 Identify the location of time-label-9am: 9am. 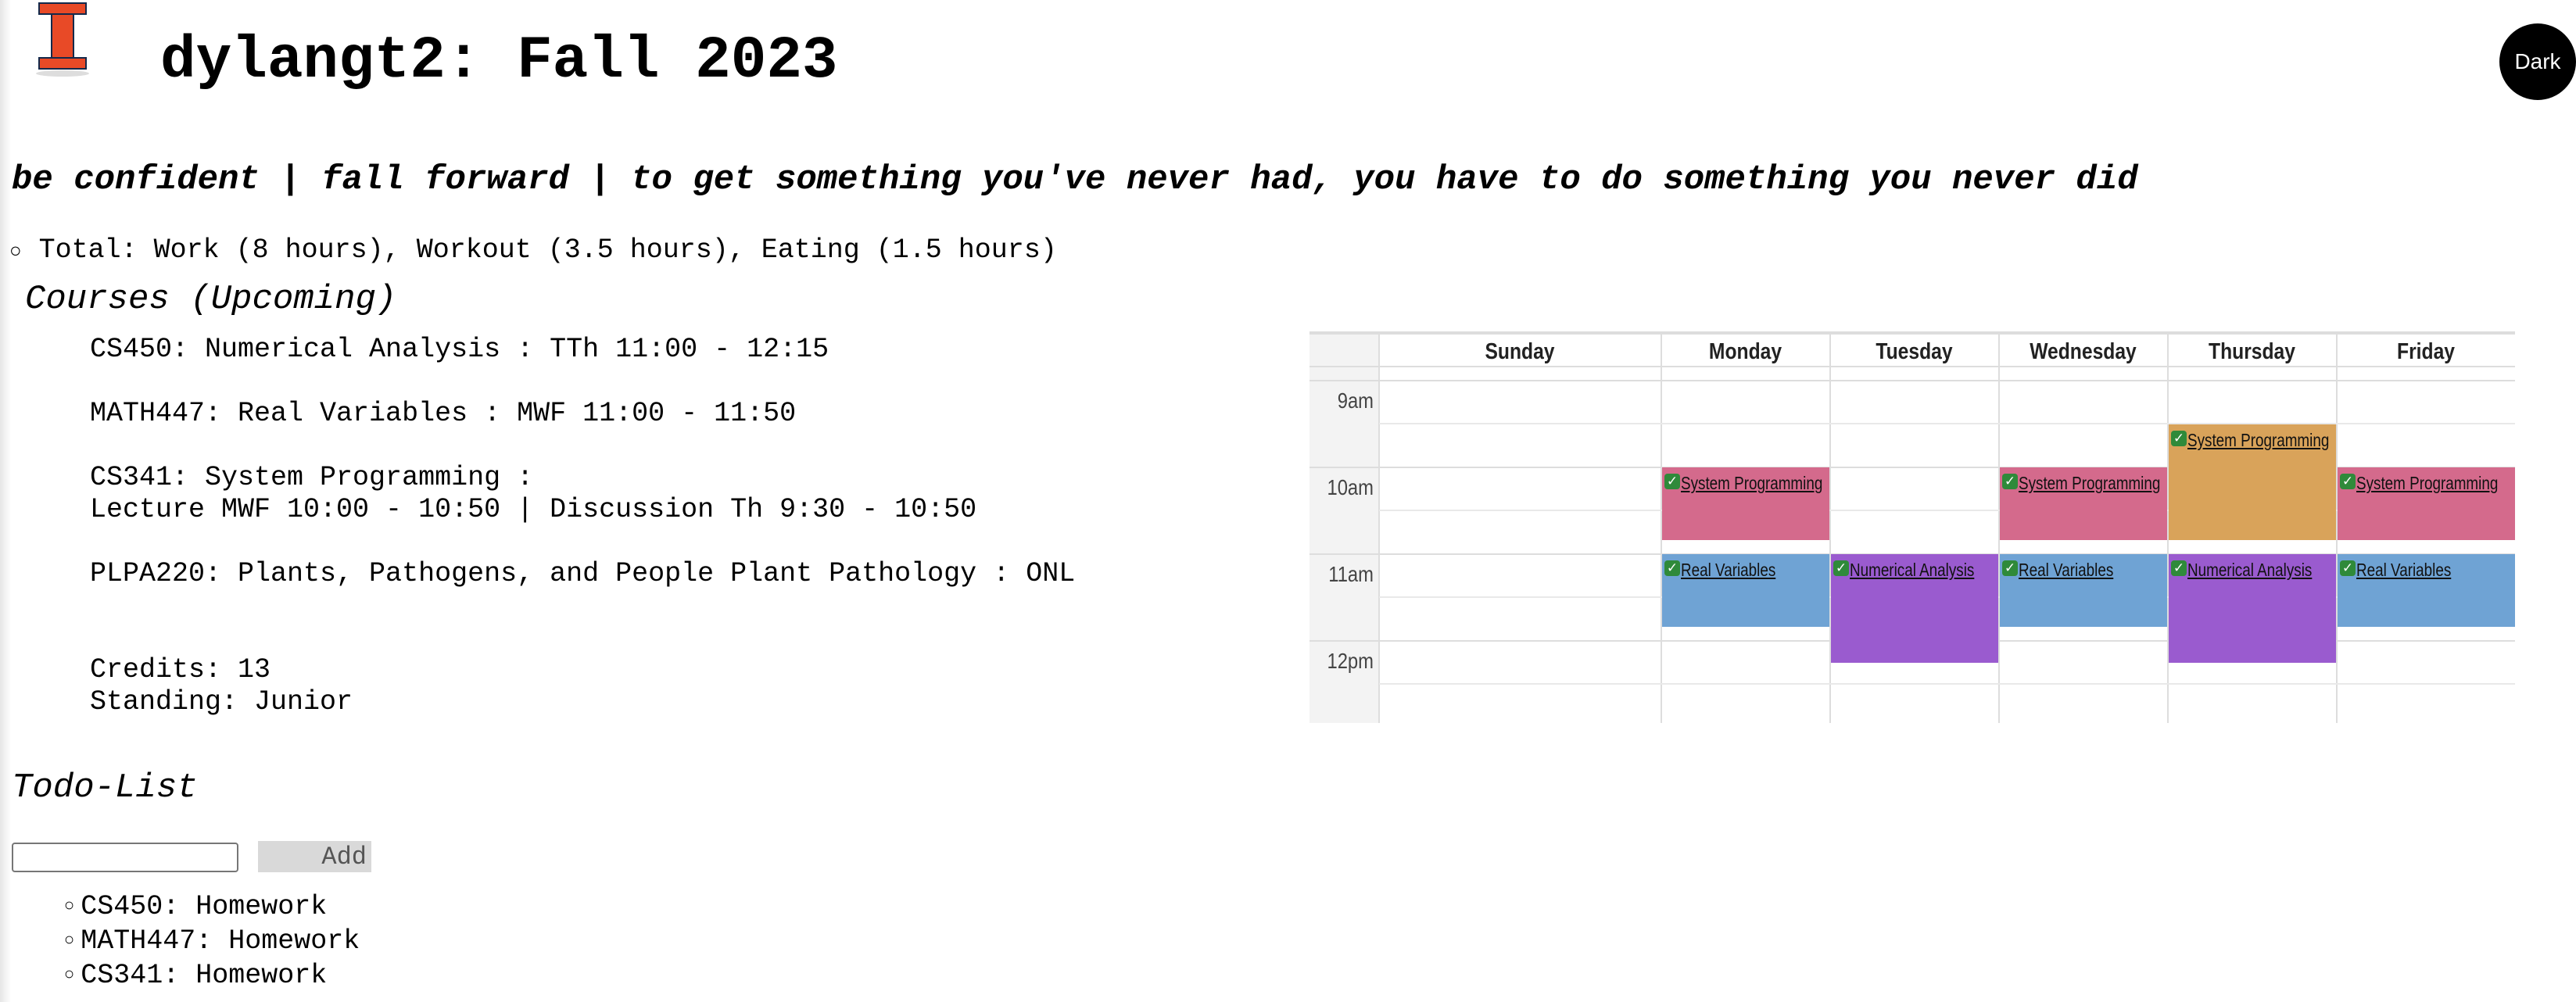
(1355, 400).